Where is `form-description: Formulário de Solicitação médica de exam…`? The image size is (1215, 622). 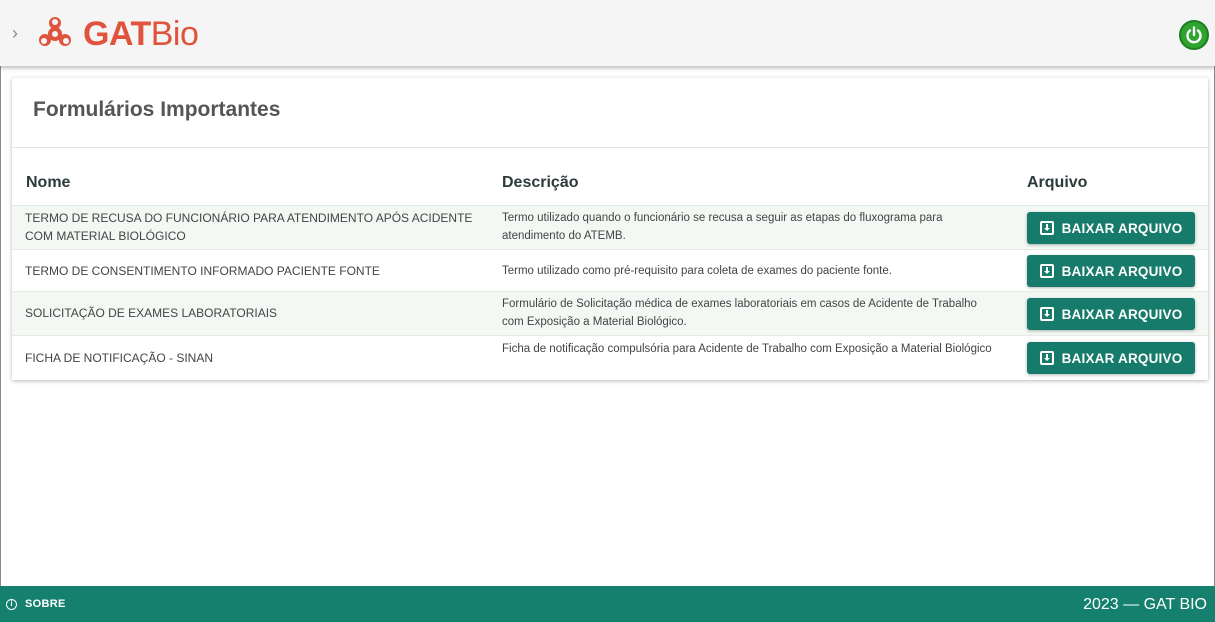
form-description: Formulário de Solicitação médica de exam… is located at coordinates (739, 313).